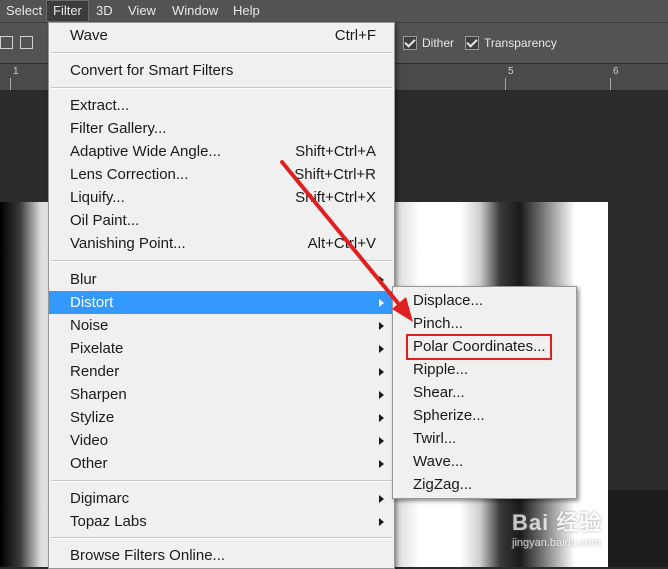  Describe the element at coordinates (221, 371) in the screenshot. I see `menu-item-render: Render` at that location.